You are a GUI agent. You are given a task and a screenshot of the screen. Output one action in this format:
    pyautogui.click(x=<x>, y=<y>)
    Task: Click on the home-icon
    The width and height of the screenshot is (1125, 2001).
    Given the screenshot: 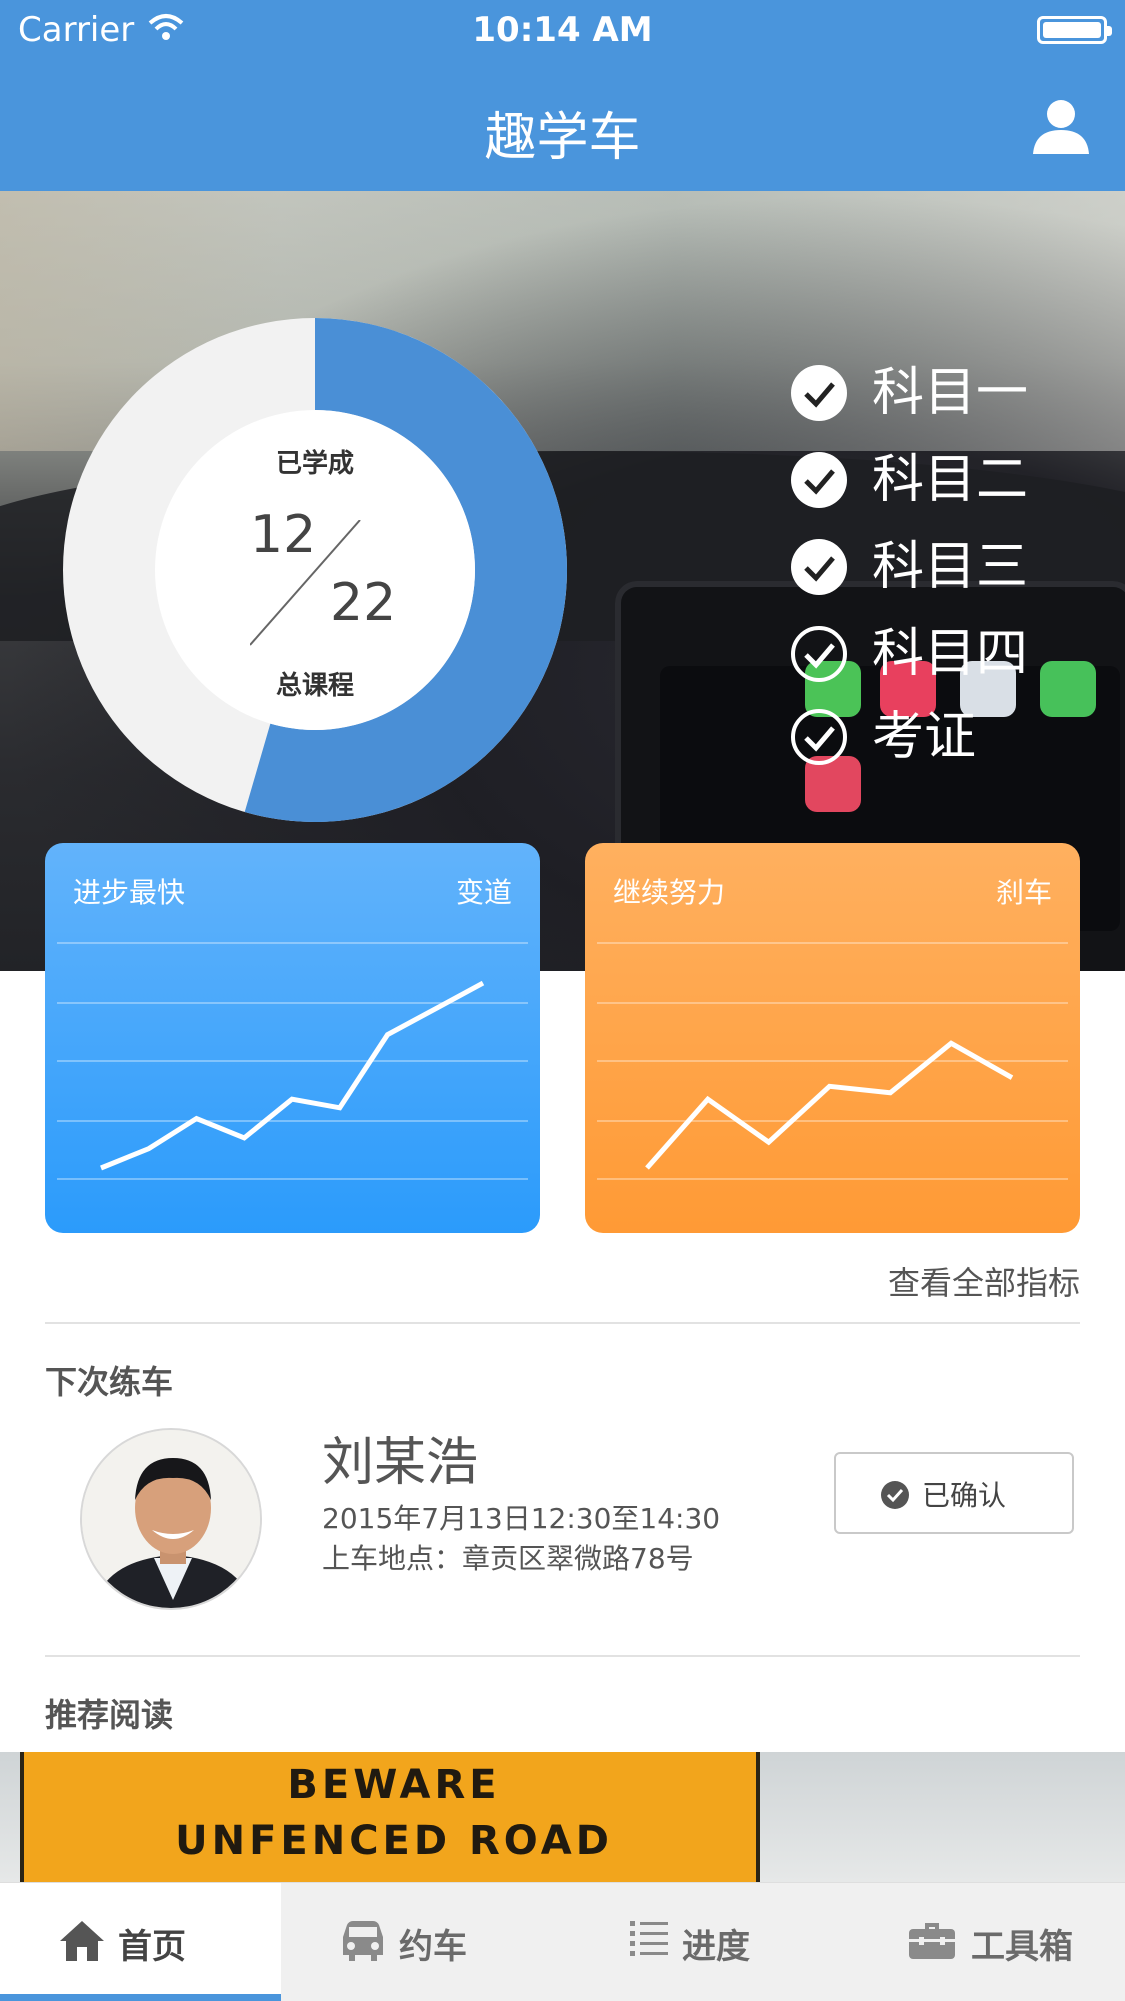 What is the action you would take?
    pyautogui.click(x=82, y=1941)
    